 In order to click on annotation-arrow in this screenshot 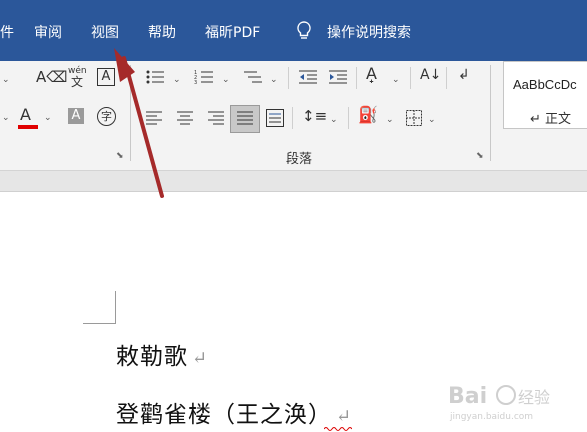, I will do `click(139, 123)`.